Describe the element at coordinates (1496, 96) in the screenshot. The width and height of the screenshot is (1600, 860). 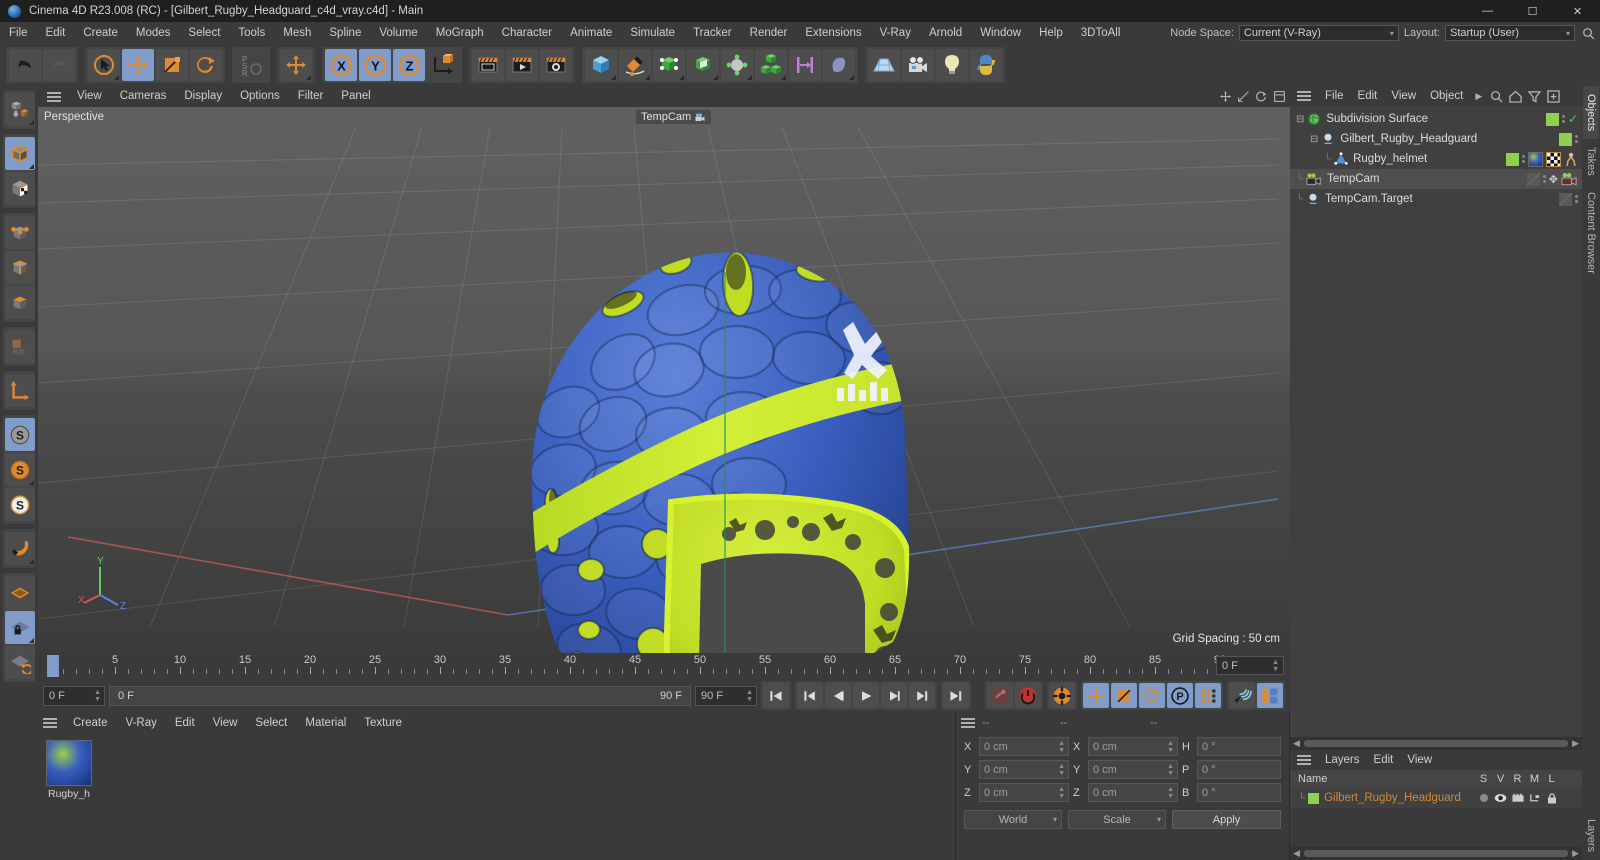
I see `magnifier-icon` at that location.